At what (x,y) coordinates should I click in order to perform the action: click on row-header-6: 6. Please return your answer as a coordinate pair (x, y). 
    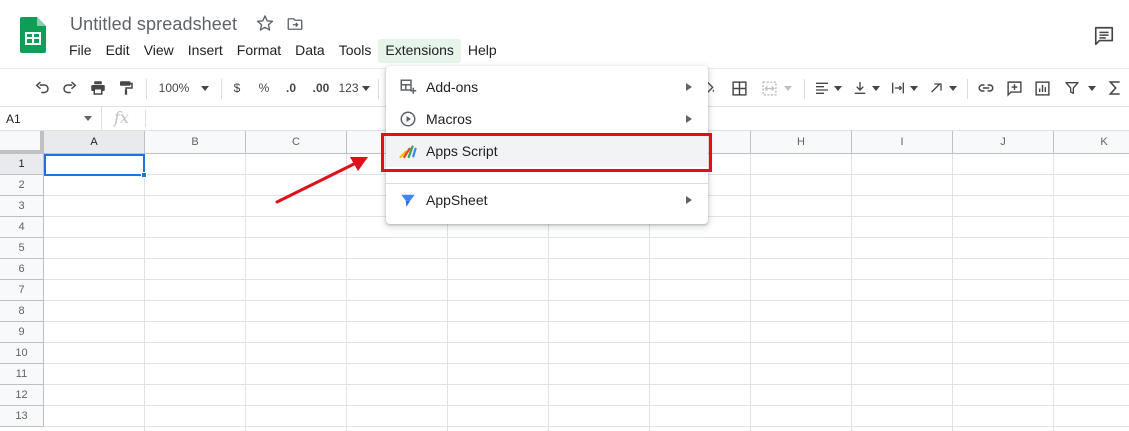
    Looking at the image, I should click on (22, 269).